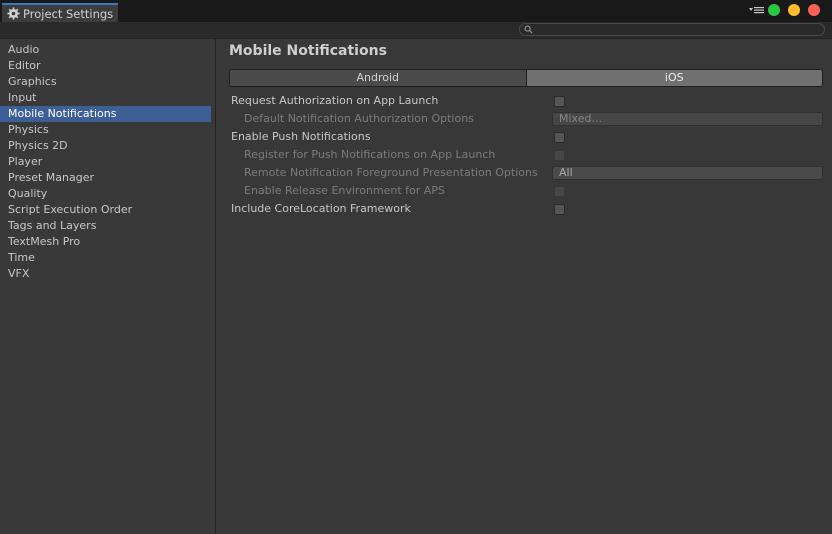 The image size is (832, 534). Describe the element at coordinates (105, 114) in the screenshot. I see `sidebar-item-mobile-notifications: Mobile Notifications` at that location.